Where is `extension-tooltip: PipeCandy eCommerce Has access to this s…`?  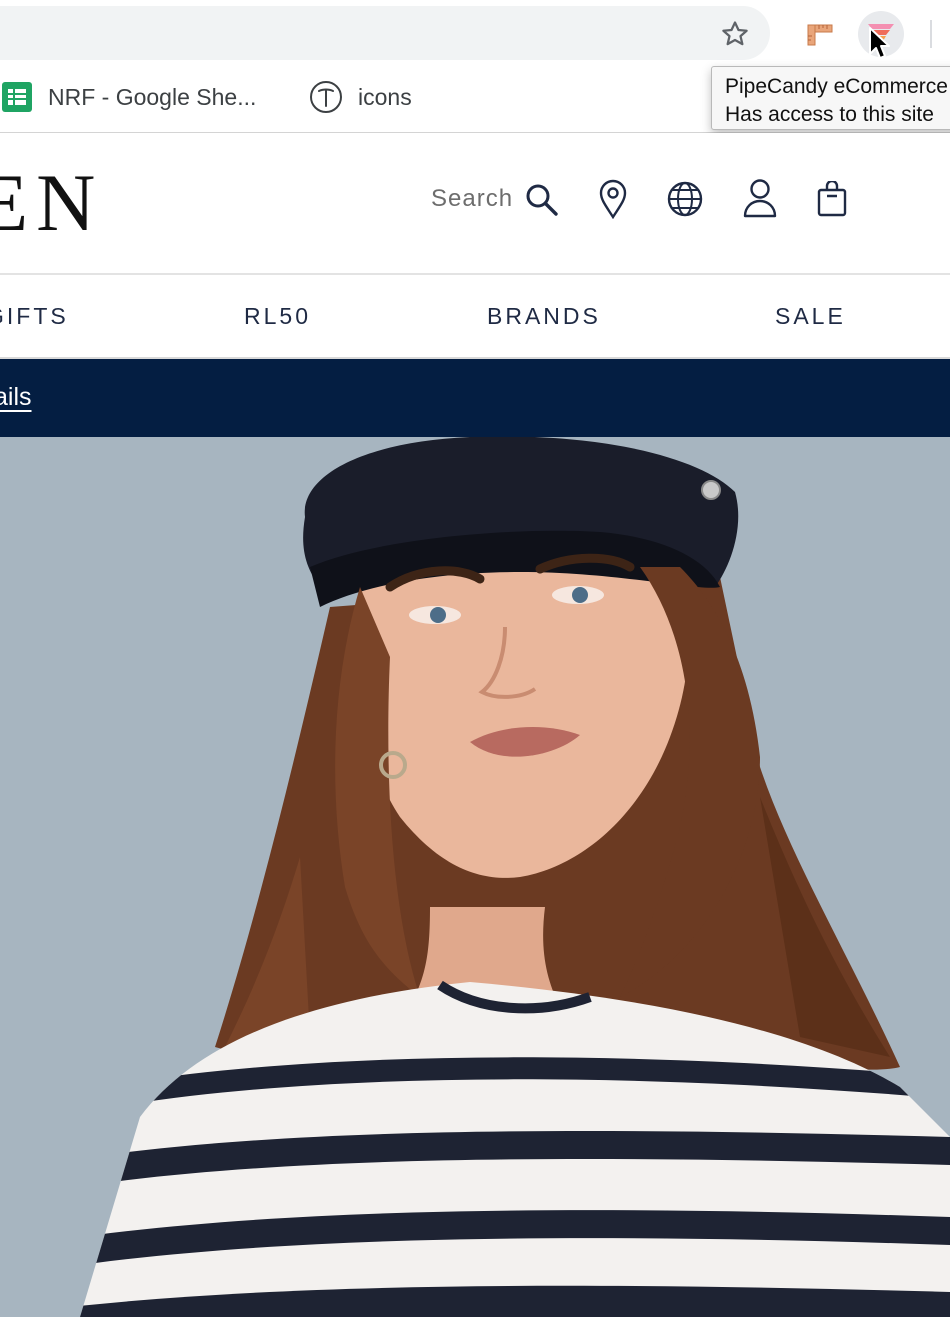 extension-tooltip: PipeCandy eCommerce Has access to this s… is located at coordinates (830, 98).